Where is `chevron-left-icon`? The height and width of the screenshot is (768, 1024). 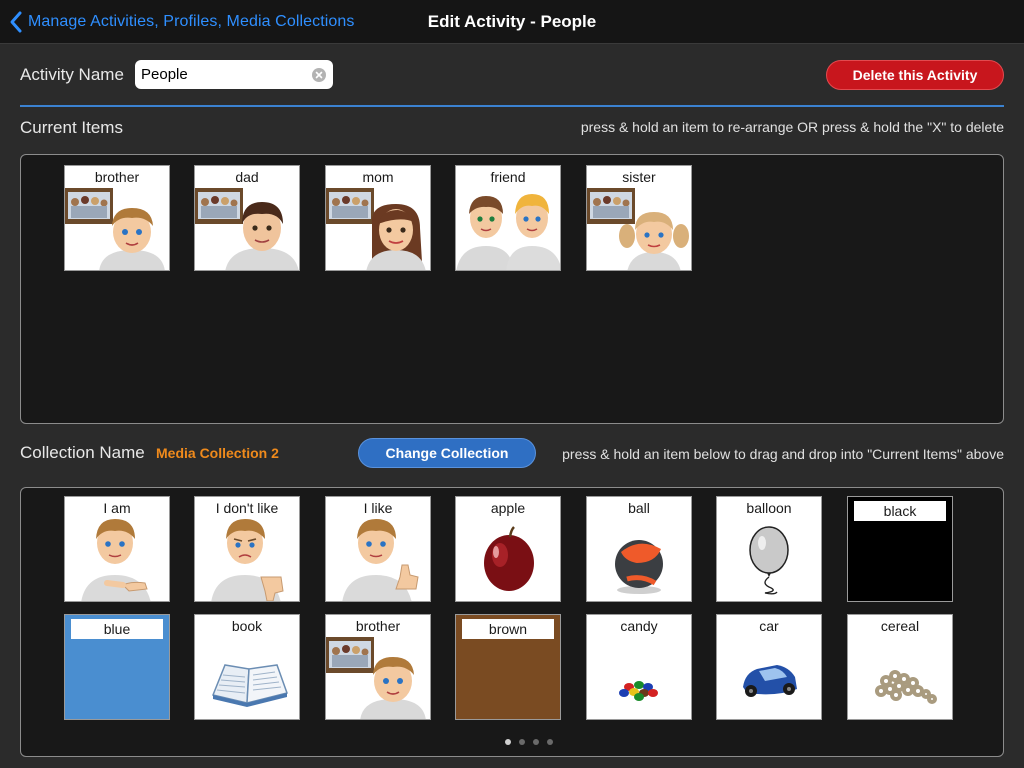 chevron-left-icon is located at coordinates (16, 22).